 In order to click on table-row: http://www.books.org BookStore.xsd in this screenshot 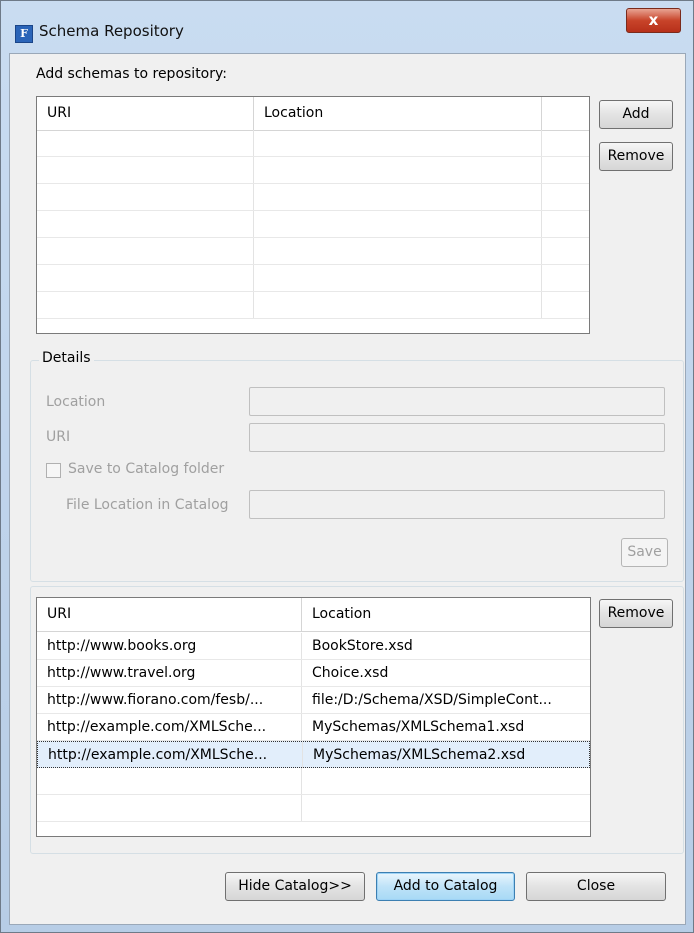, I will do `click(313, 646)`.